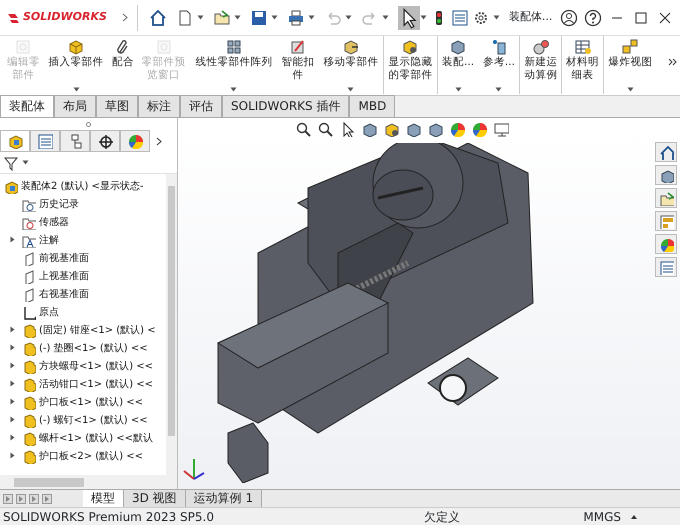  What do you see at coordinates (155, 498) in the screenshot?
I see `view-tab: 3D 视图` at bounding box center [155, 498].